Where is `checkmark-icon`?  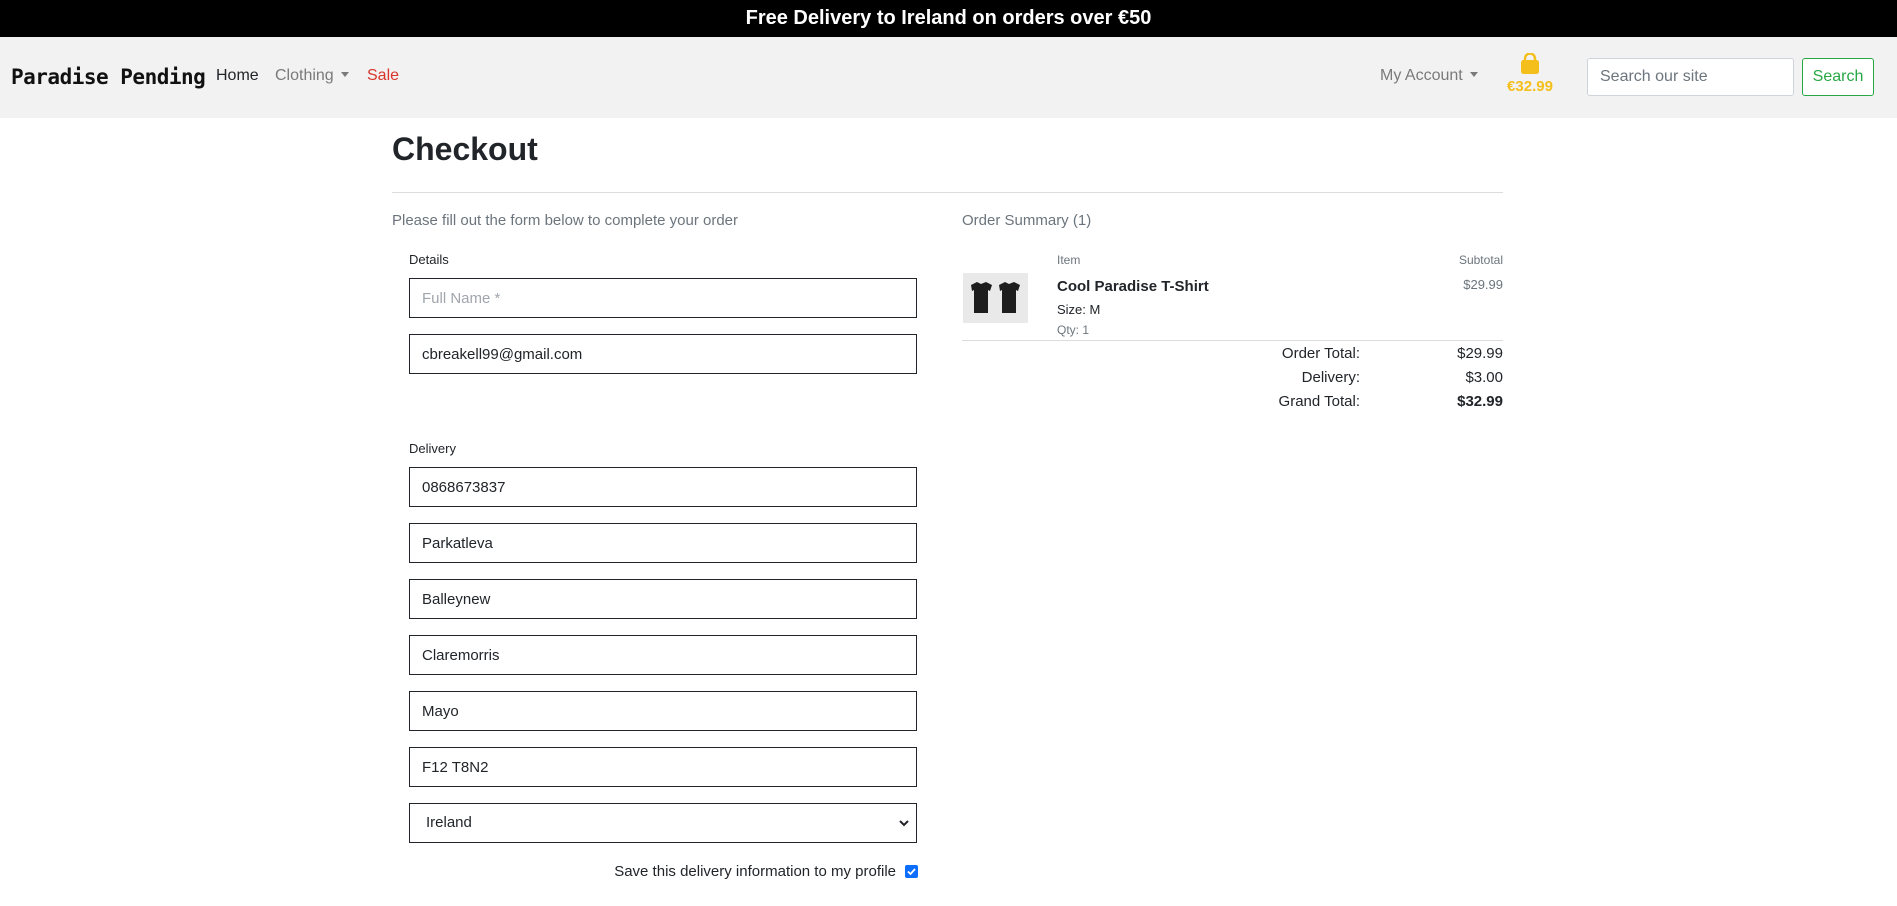 checkmark-icon is located at coordinates (911, 872).